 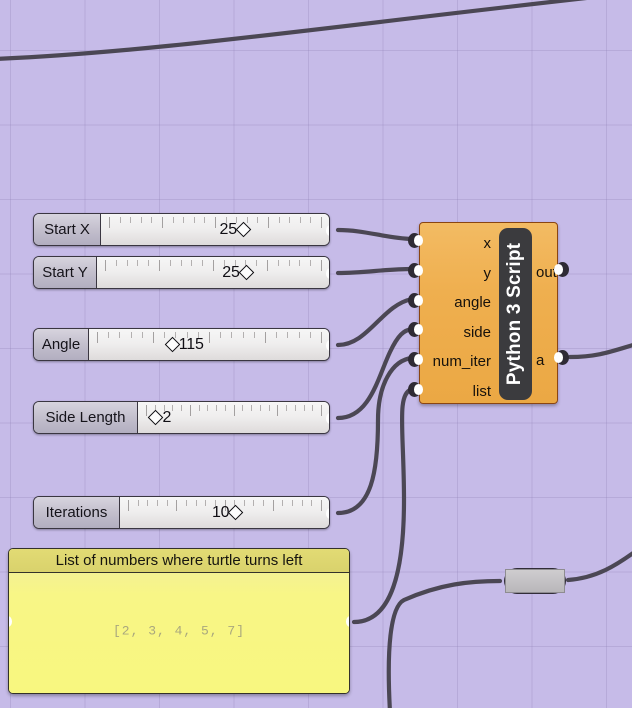 What do you see at coordinates (327, 418) in the screenshot?
I see `slider-side-length-output-port` at bounding box center [327, 418].